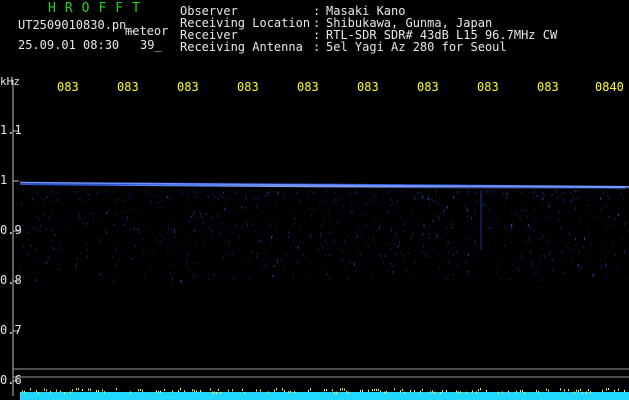 This screenshot has height=400, width=629. What do you see at coordinates (98, 8) in the screenshot?
I see `app-title: HROFFT` at bounding box center [98, 8].